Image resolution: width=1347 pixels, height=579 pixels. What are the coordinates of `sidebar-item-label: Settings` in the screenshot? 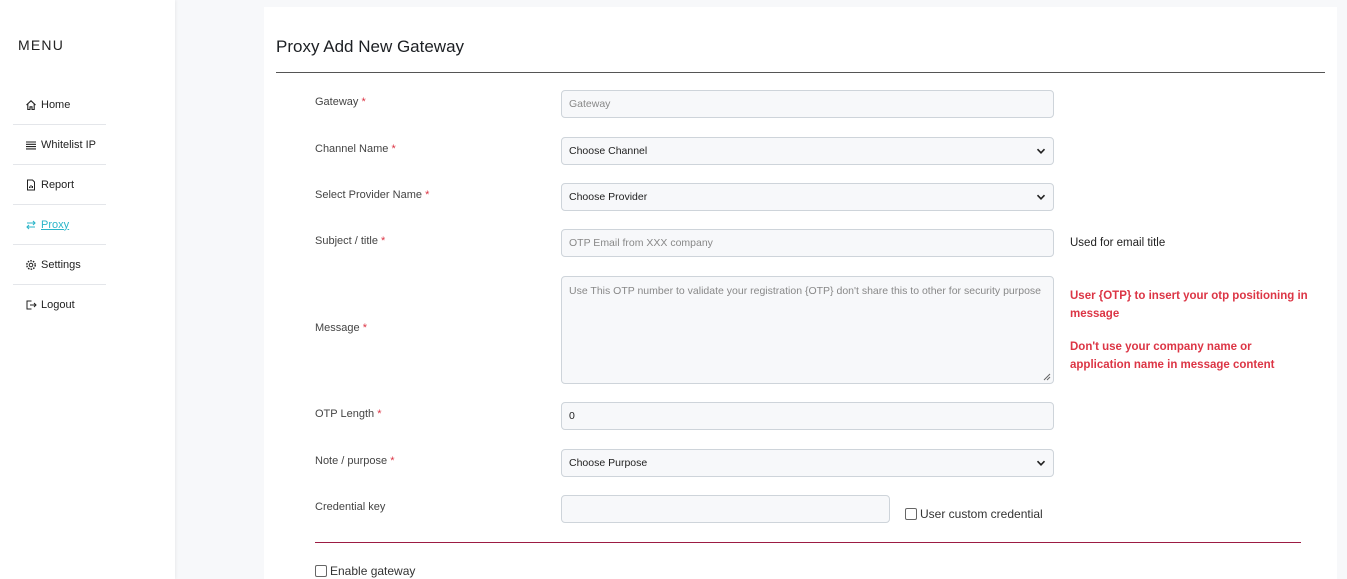 It's located at (61, 264).